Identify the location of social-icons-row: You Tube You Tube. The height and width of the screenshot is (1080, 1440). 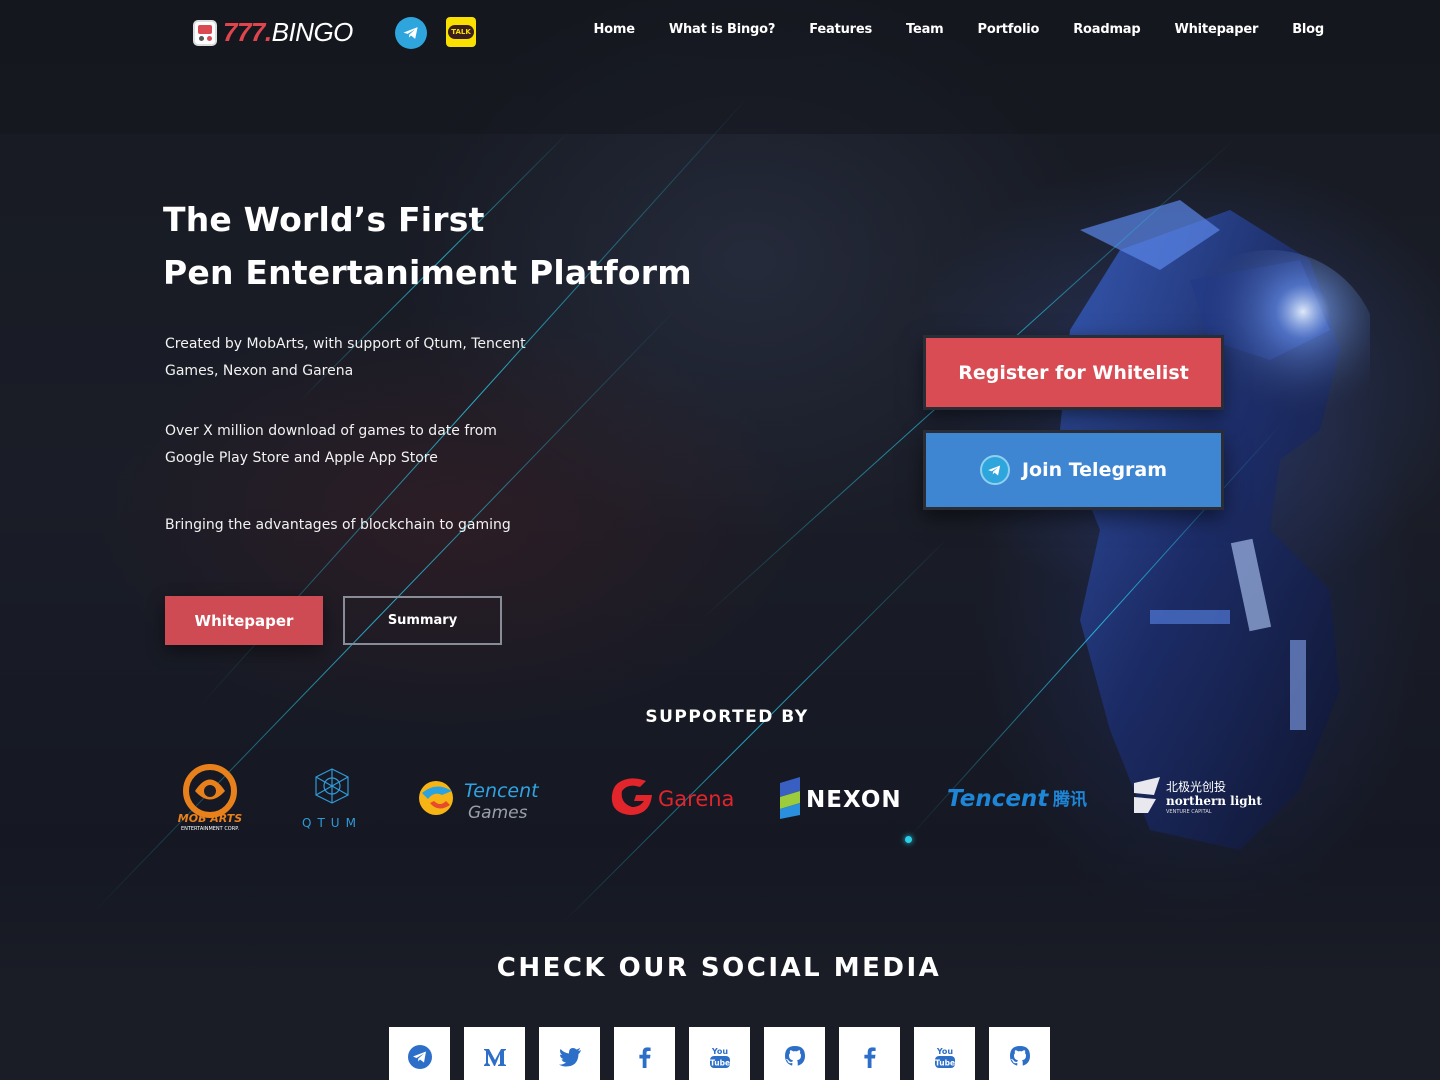
(726, 1053).